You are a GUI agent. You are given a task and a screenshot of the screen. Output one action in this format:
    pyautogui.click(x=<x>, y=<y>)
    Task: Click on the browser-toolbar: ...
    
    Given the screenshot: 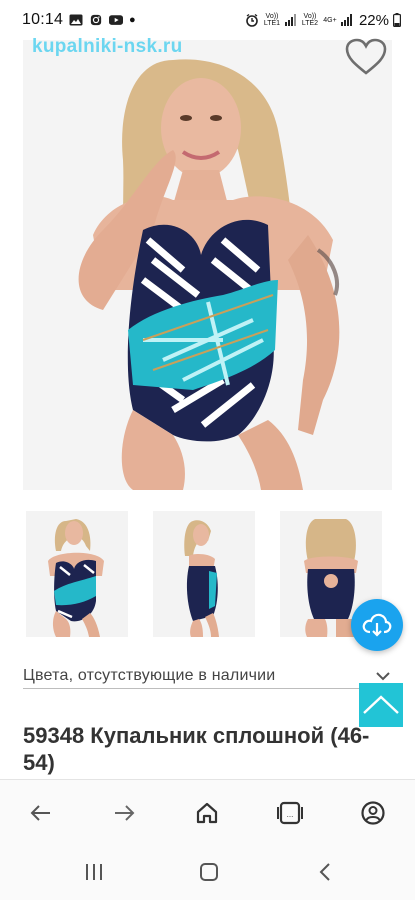 What is the action you would take?
    pyautogui.click(x=207, y=812)
    